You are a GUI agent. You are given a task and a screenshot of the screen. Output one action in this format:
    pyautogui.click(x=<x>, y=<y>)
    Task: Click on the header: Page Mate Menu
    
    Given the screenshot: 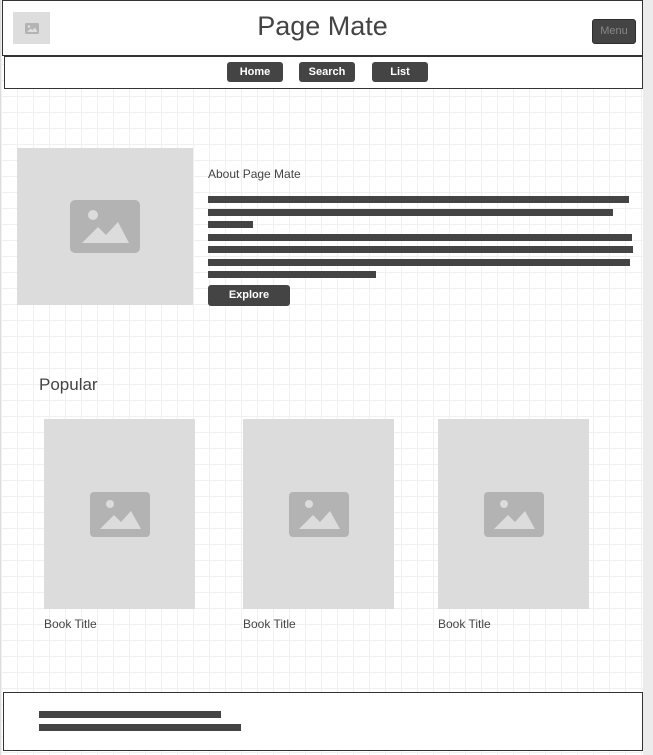 What is the action you would take?
    pyautogui.click(x=322, y=28)
    